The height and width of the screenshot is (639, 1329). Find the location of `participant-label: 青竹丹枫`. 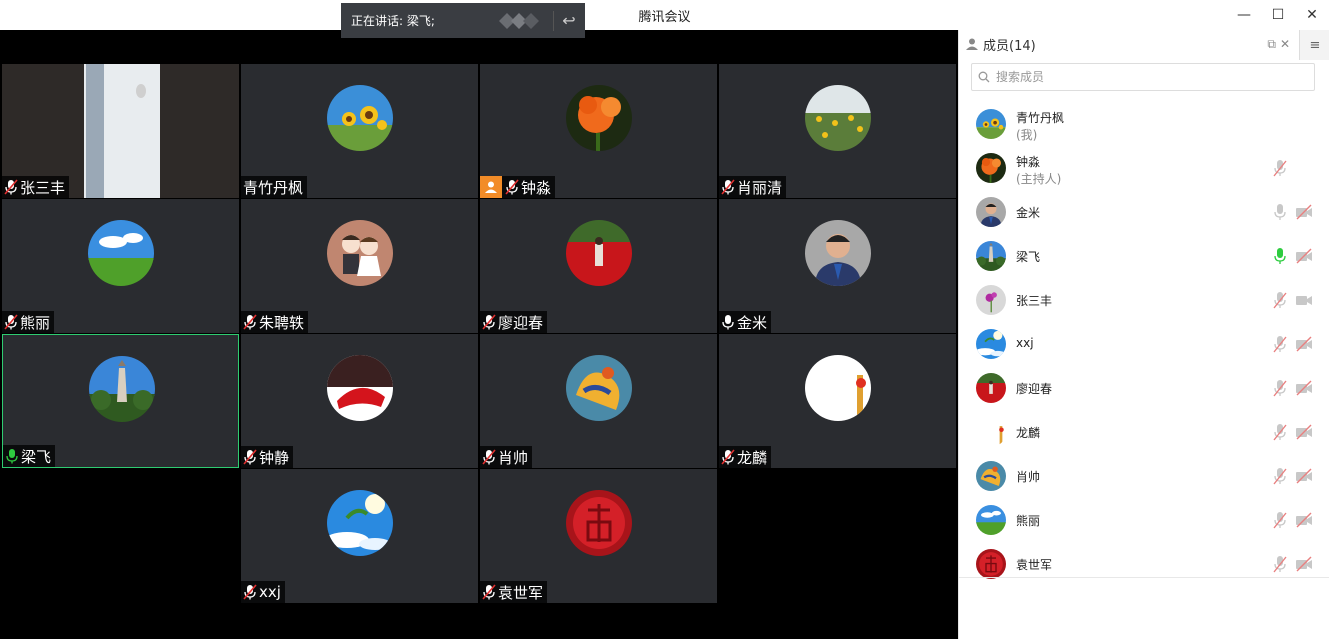

participant-label: 青竹丹枫 is located at coordinates (274, 187).